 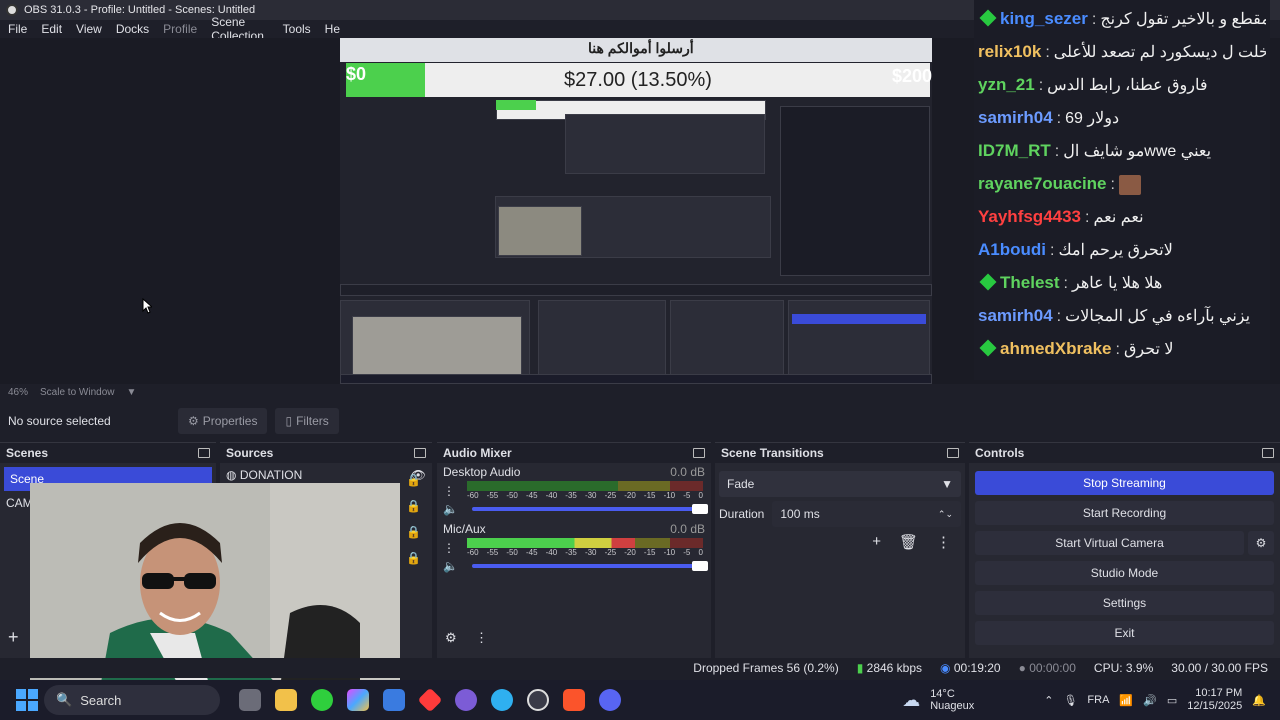 What do you see at coordinates (866, 514) in the screenshot?
I see `duration-spinbox: 100 ms ⌃⌄` at bounding box center [866, 514].